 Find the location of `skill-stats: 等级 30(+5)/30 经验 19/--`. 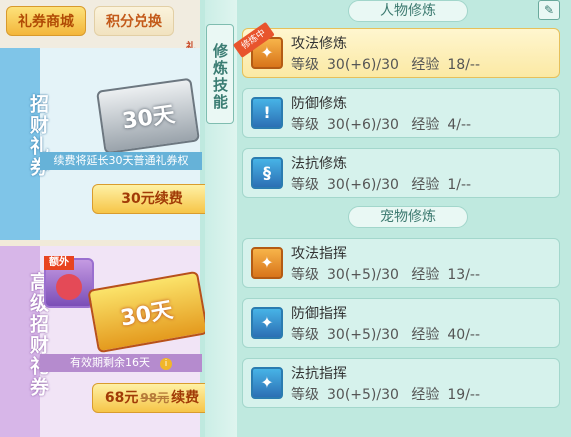

skill-stats: 等级 30(+5)/30 经验 19/-- is located at coordinates (386, 395).